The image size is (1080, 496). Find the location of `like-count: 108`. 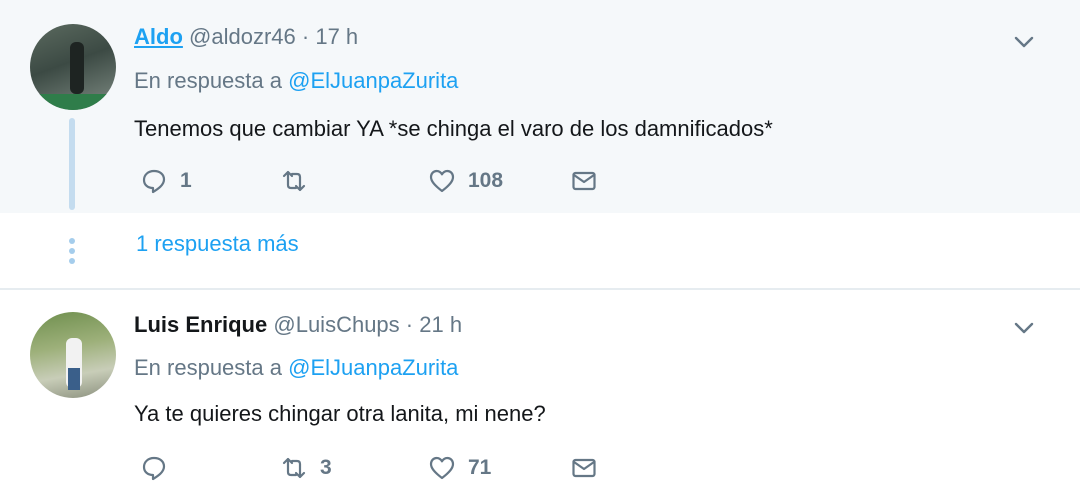

like-count: 108 is located at coordinates (486, 180).